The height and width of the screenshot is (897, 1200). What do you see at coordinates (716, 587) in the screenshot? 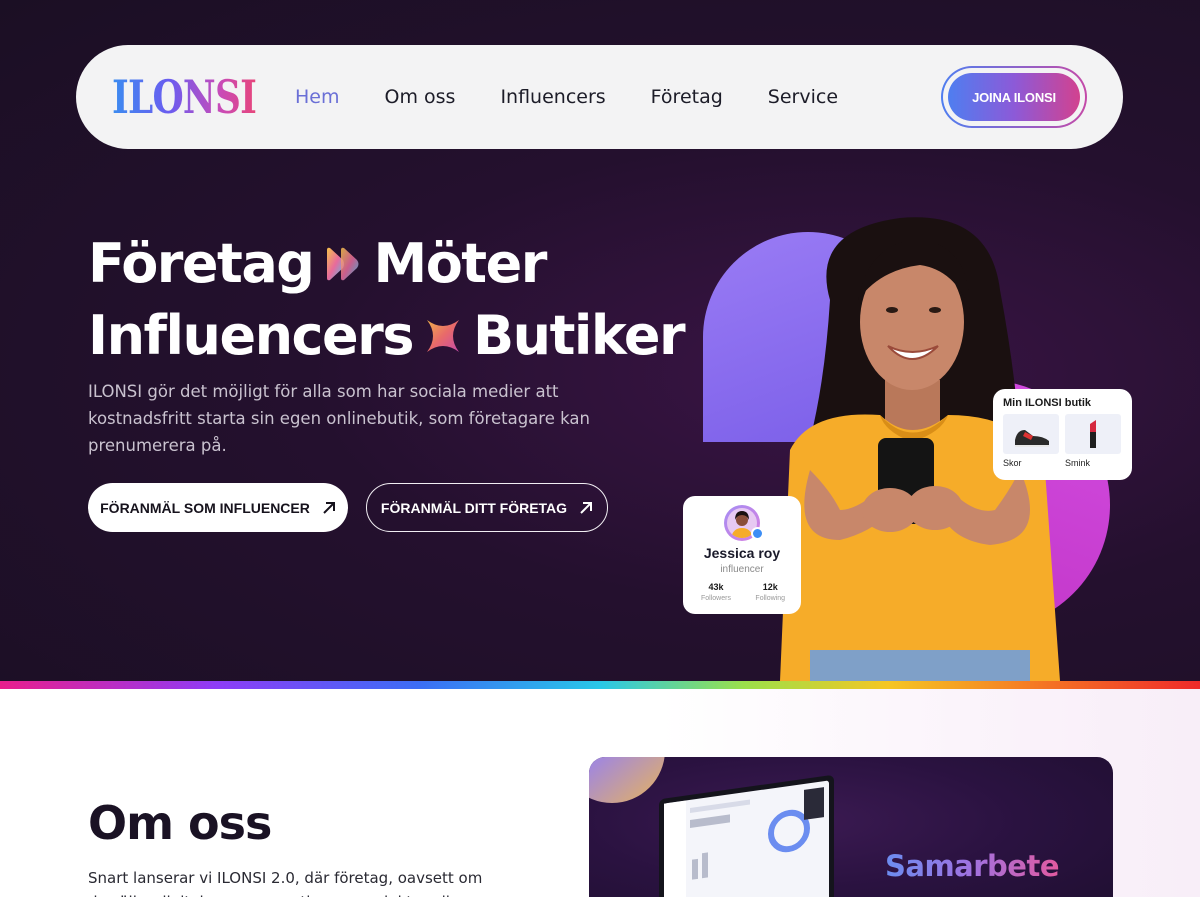
I see `followers-count: 43k` at bounding box center [716, 587].